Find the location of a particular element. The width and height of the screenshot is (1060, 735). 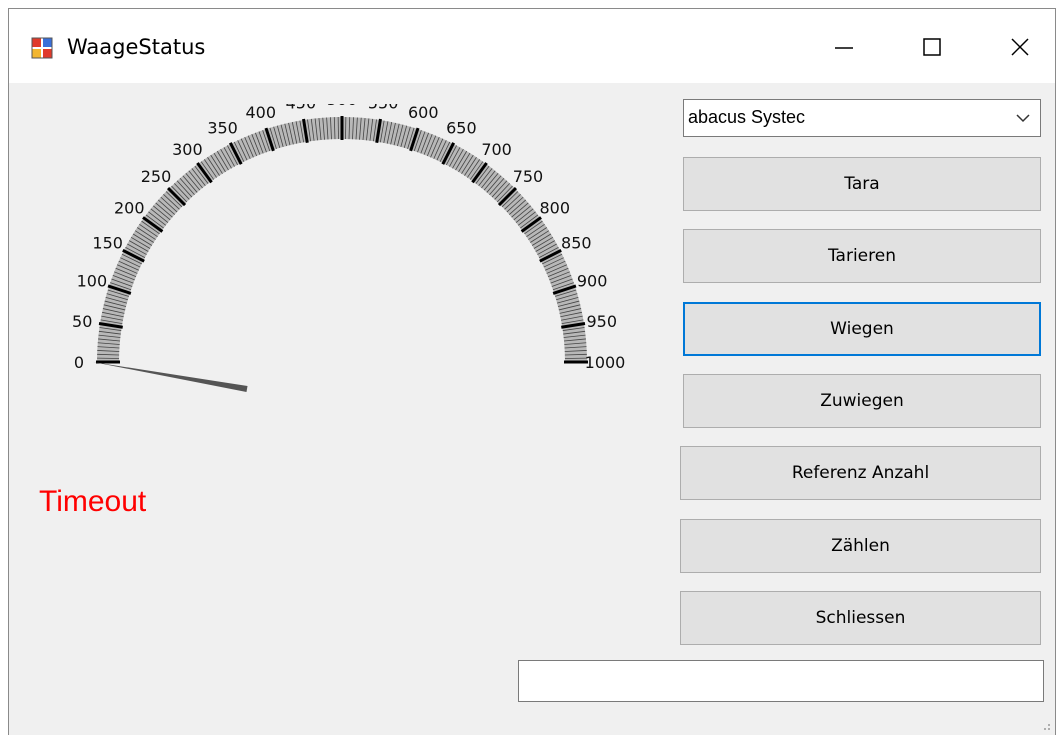

gauge-tick-label: 400 is located at coordinates (260, 113).